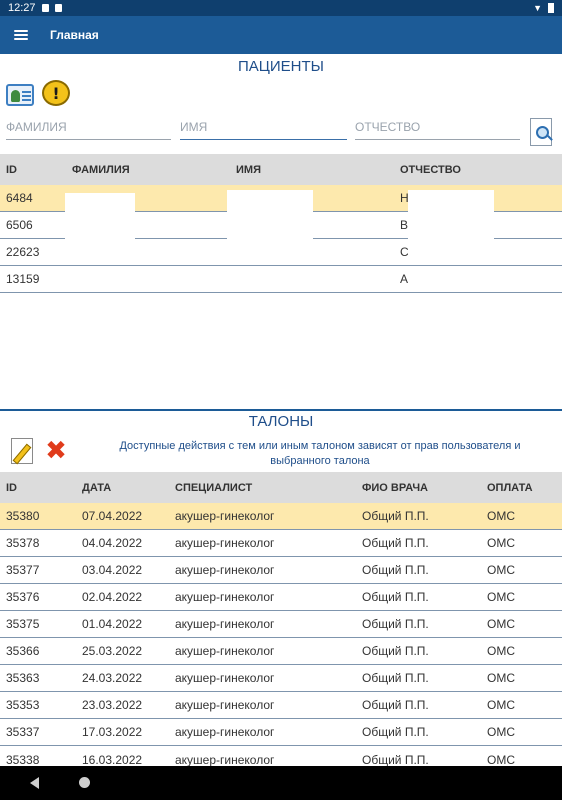  I want to click on column-header-doctor: ФИО ВРАЧА, so click(395, 488).